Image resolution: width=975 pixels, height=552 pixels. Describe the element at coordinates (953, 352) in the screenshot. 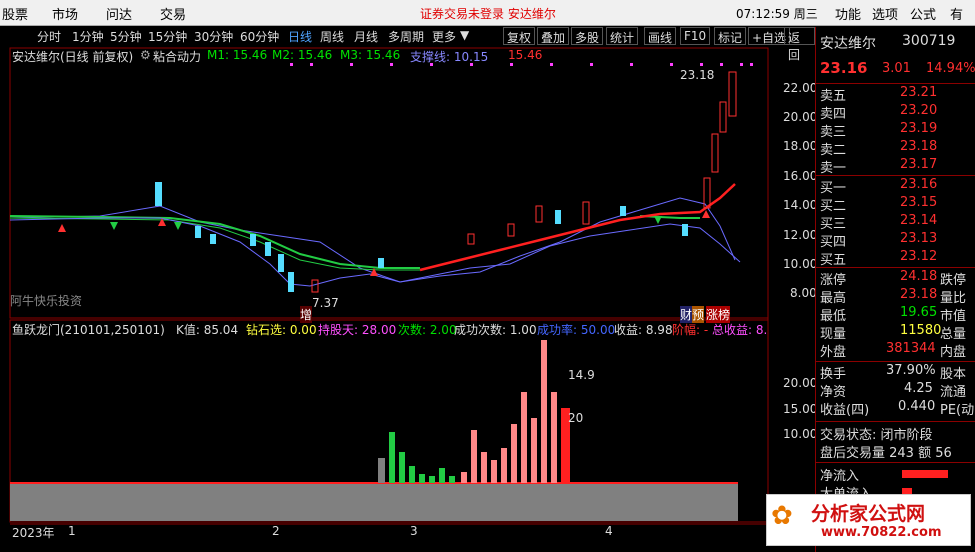

I see `stat-label: 内盘` at that location.